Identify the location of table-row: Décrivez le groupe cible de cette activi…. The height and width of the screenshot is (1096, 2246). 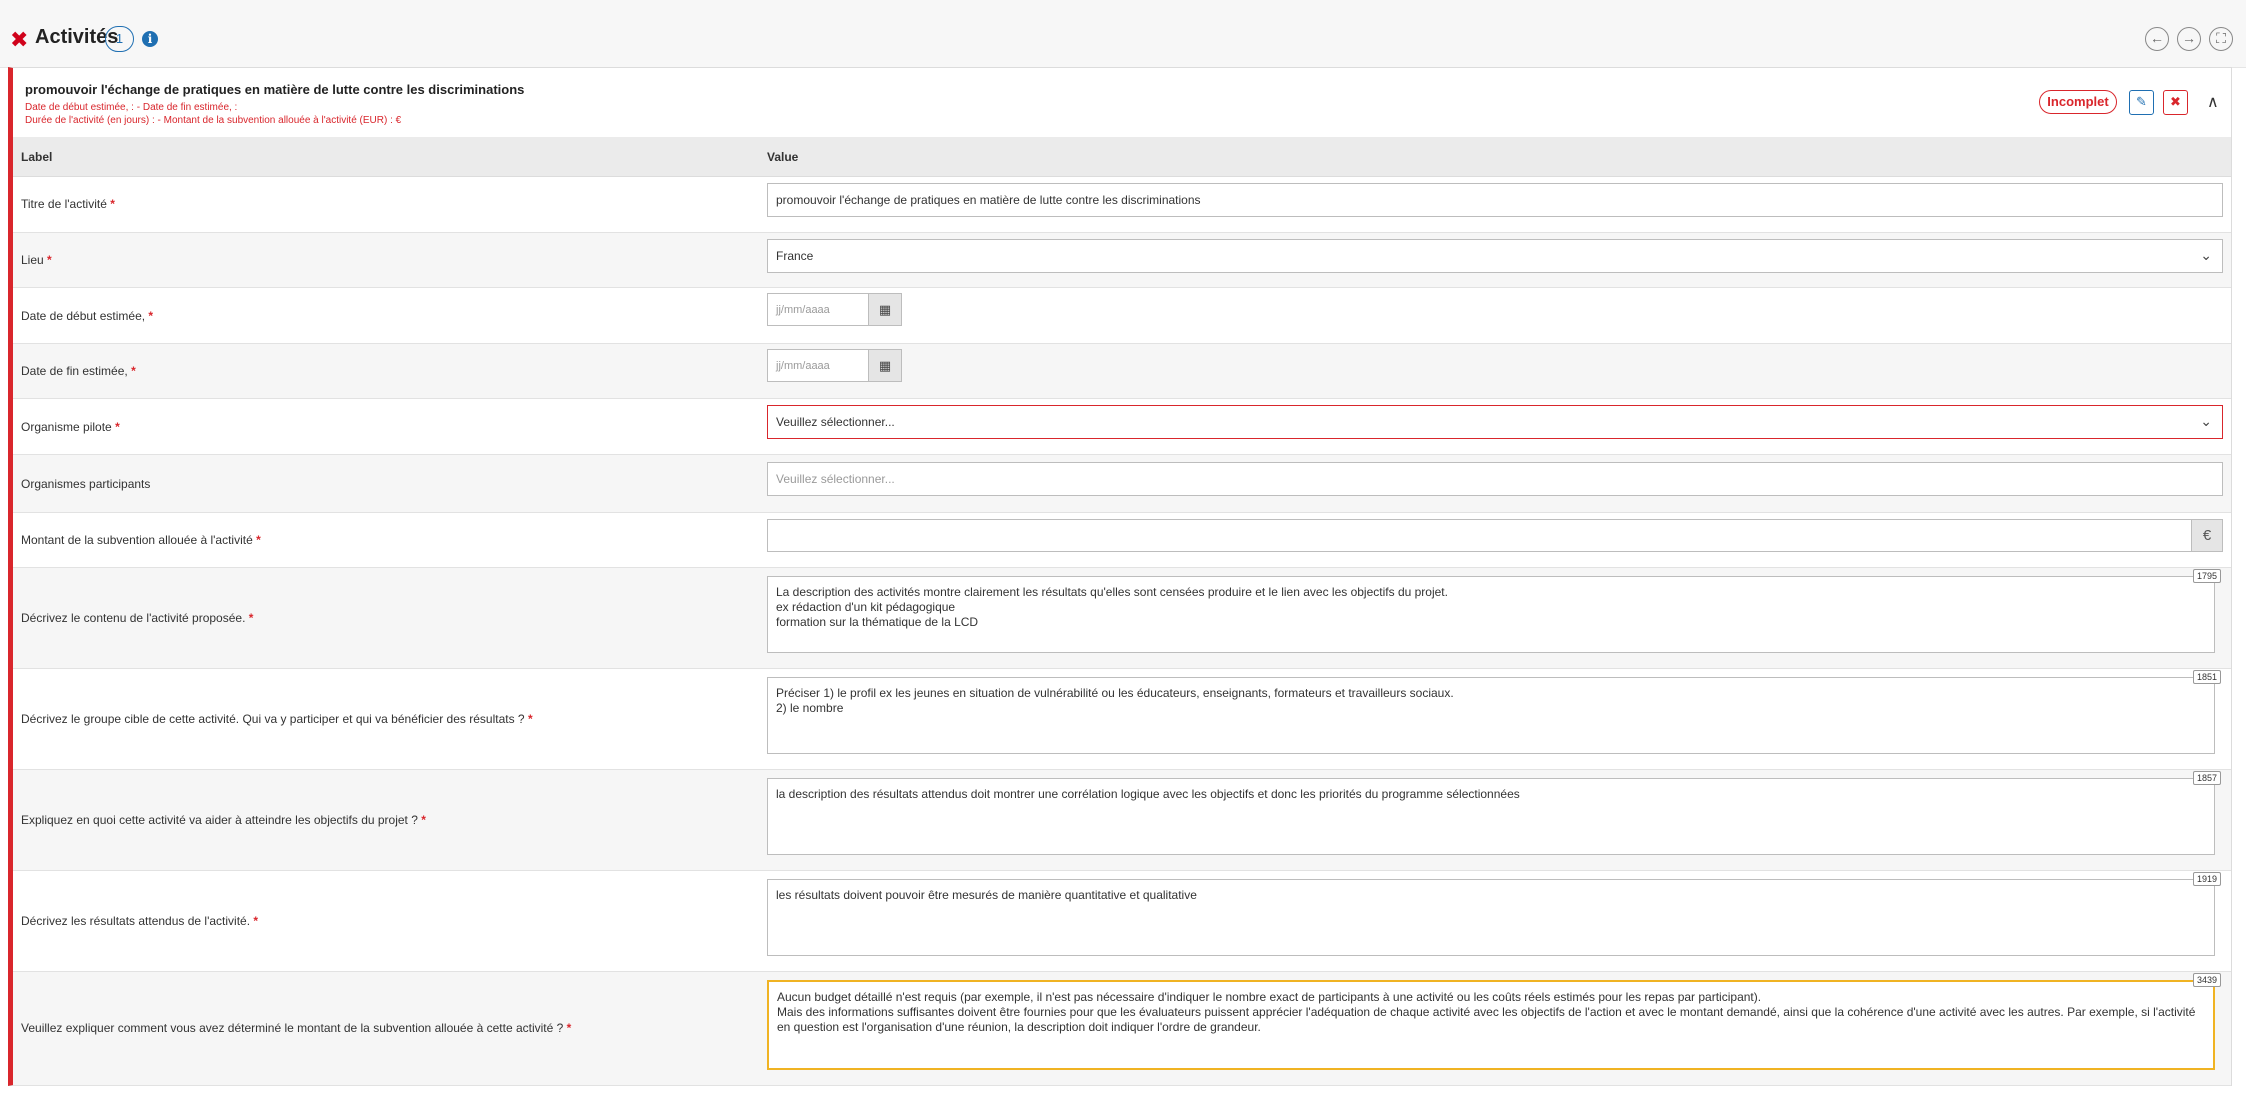
(1122, 719).